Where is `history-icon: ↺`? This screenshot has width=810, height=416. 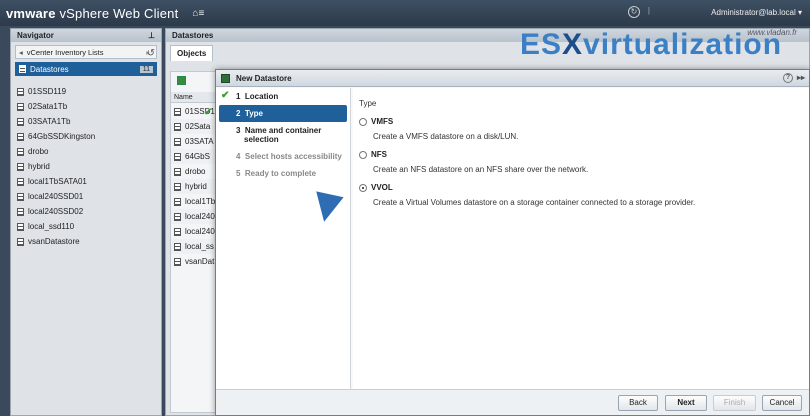
history-icon: ↺ is located at coordinates (151, 53).